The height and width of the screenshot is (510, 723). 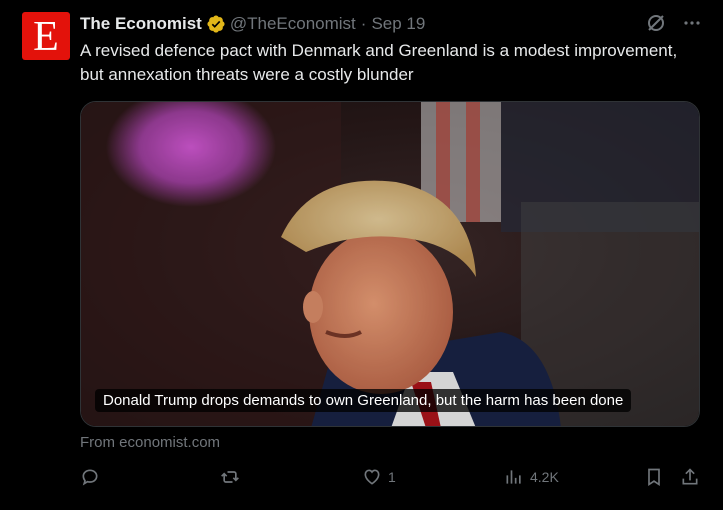 I want to click on like-button: 1, so click(x=379, y=477).